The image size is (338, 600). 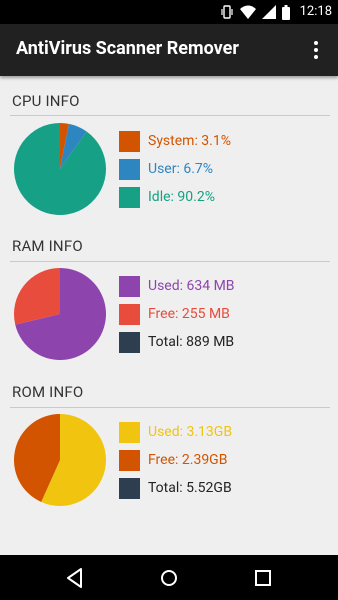 What do you see at coordinates (60, 314) in the screenshot?
I see `ram-pie-chart` at bounding box center [60, 314].